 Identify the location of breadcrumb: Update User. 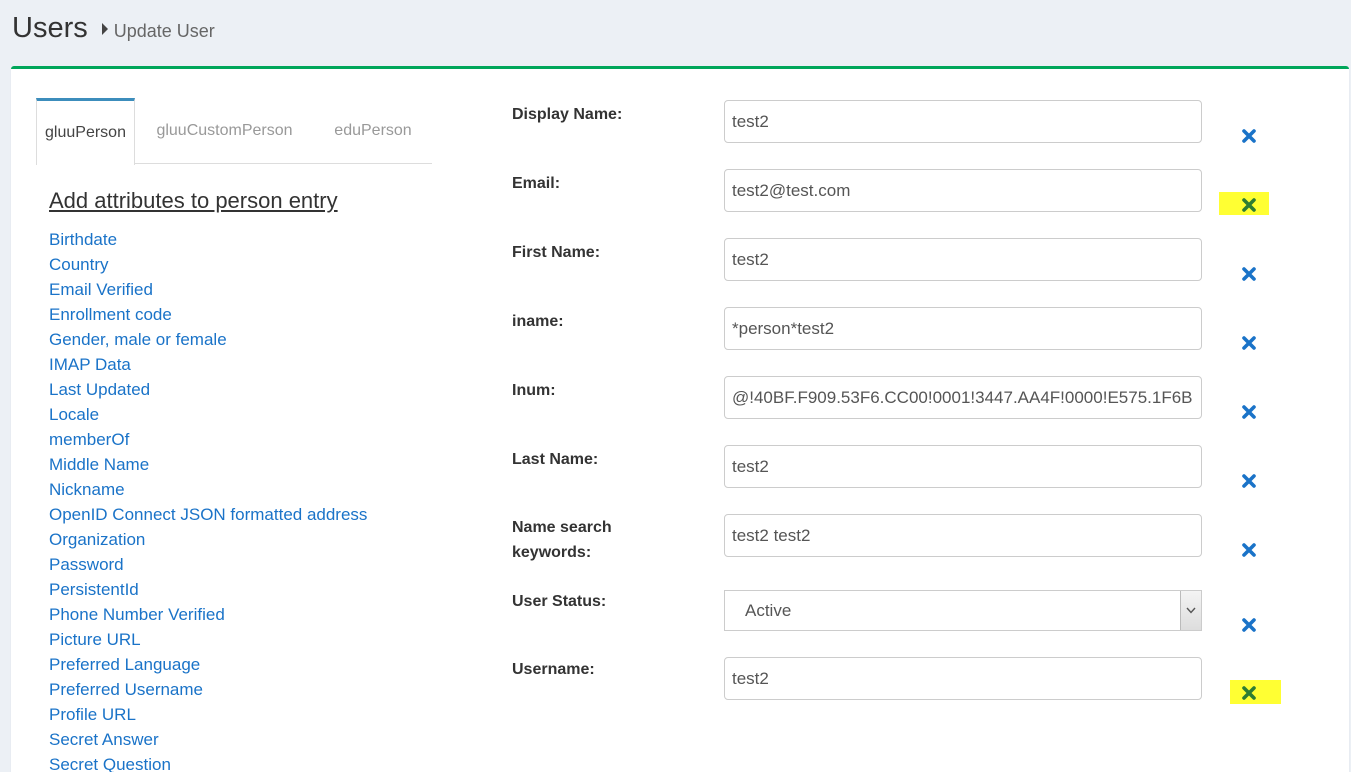
(164, 31).